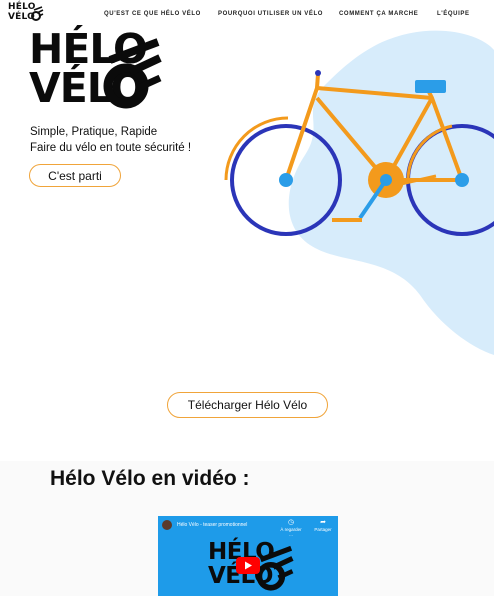 The width and height of the screenshot is (494, 596). What do you see at coordinates (26, 13) in the screenshot?
I see `nav-logo: HÉLO VÉLO` at bounding box center [26, 13].